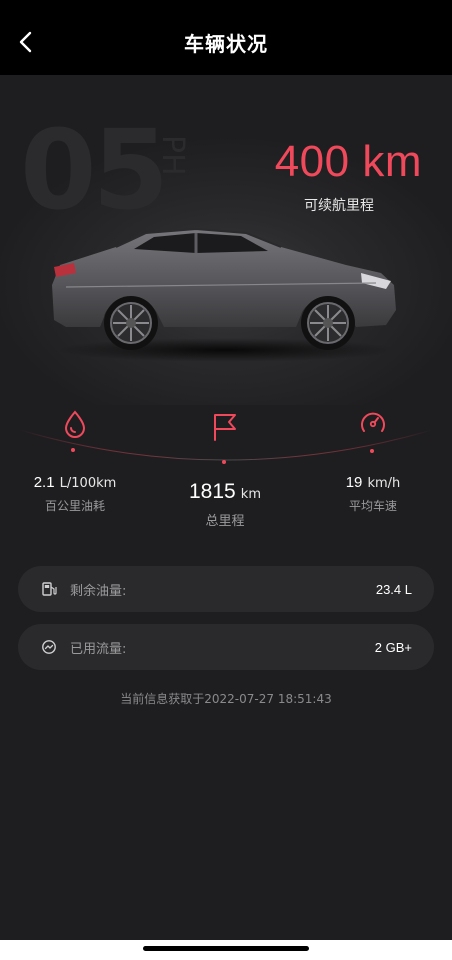 The height and width of the screenshot is (960, 452). Describe the element at coordinates (75, 424) in the screenshot. I see `fuel-drop-icon` at that location.